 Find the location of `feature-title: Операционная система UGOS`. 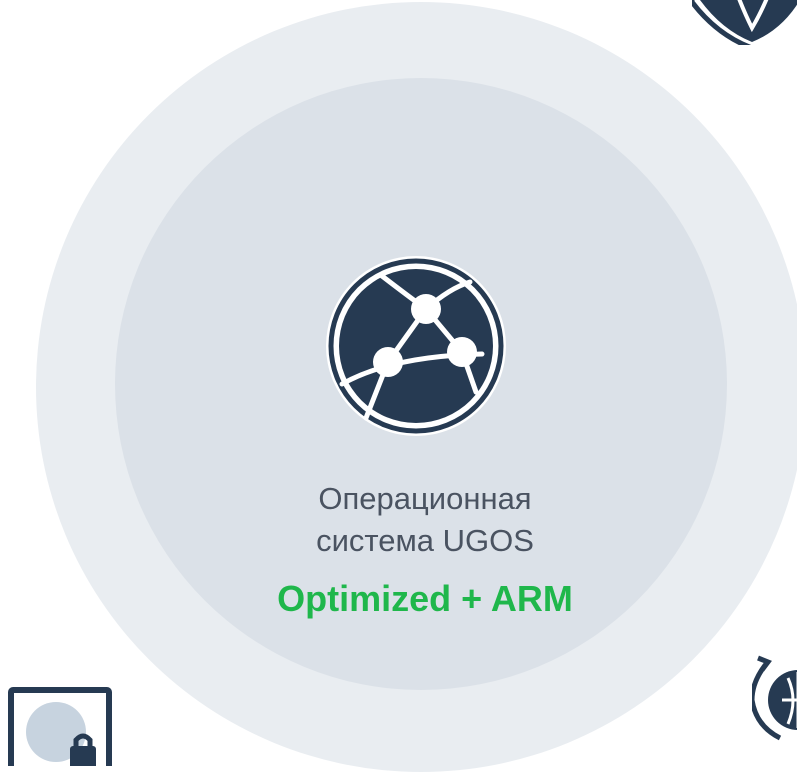

feature-title: Операционная система UGOS is located at coordinates (425, 520).